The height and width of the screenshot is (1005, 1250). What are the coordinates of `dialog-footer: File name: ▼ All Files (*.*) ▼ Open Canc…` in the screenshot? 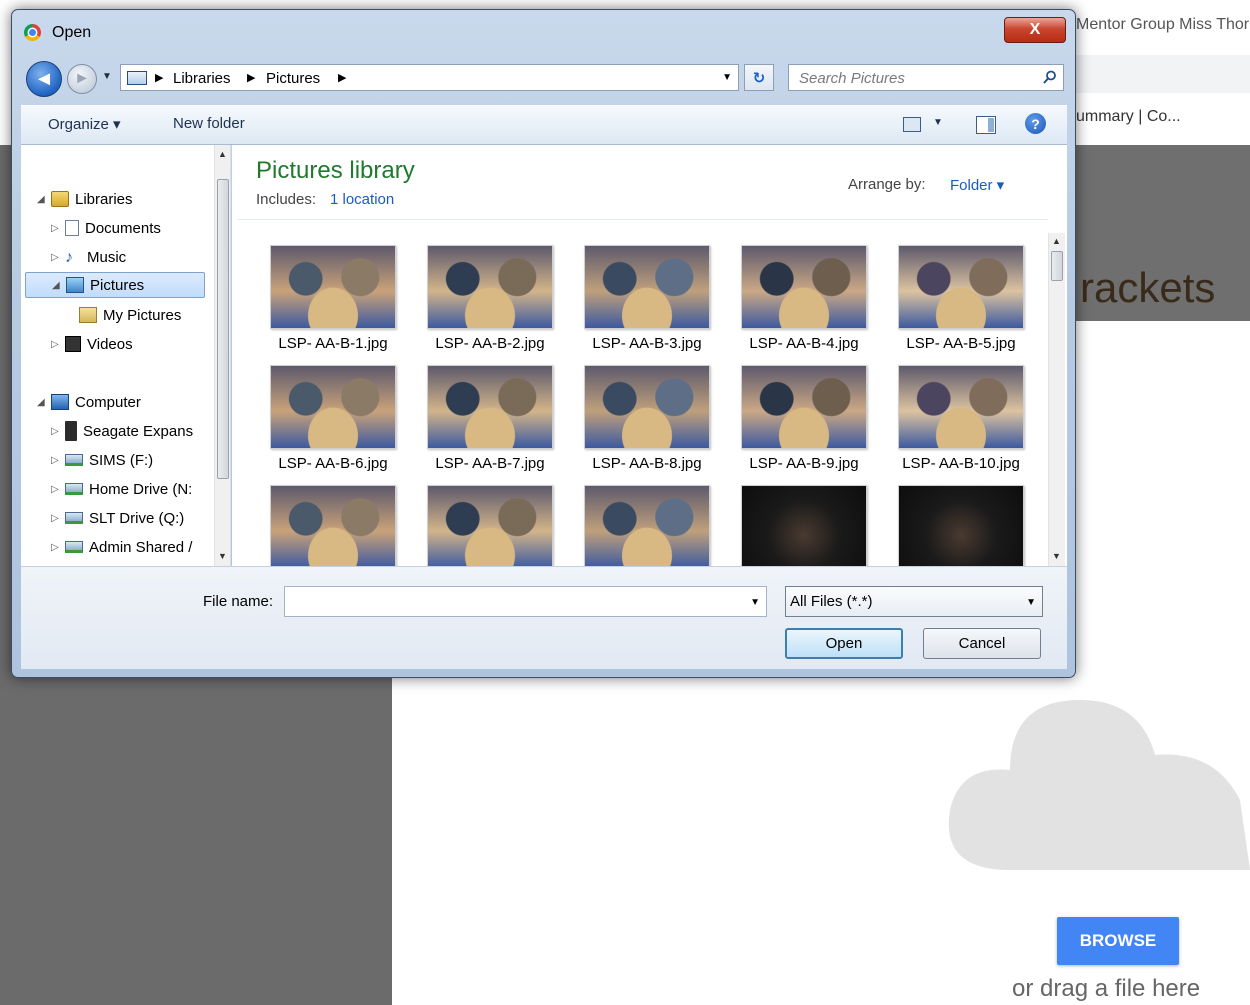 It's located at (544, 617).